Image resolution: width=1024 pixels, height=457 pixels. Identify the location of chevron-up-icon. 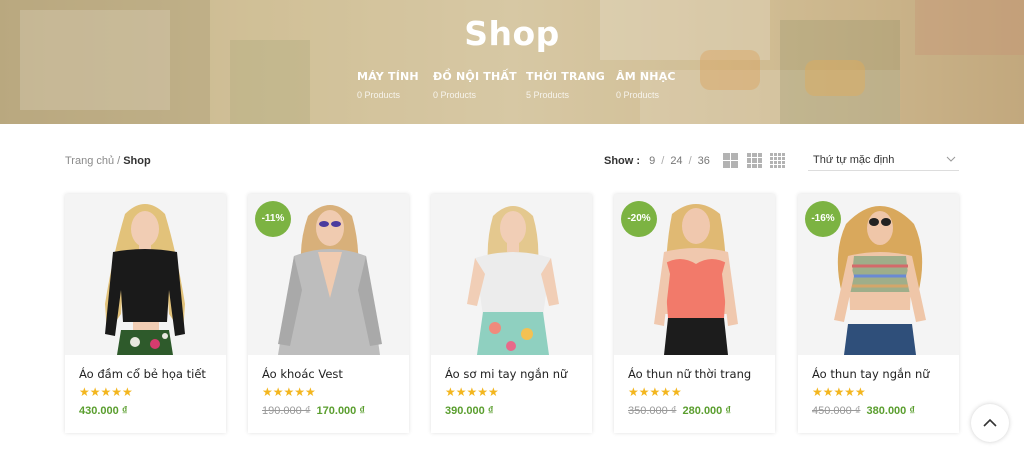
(990, 422).